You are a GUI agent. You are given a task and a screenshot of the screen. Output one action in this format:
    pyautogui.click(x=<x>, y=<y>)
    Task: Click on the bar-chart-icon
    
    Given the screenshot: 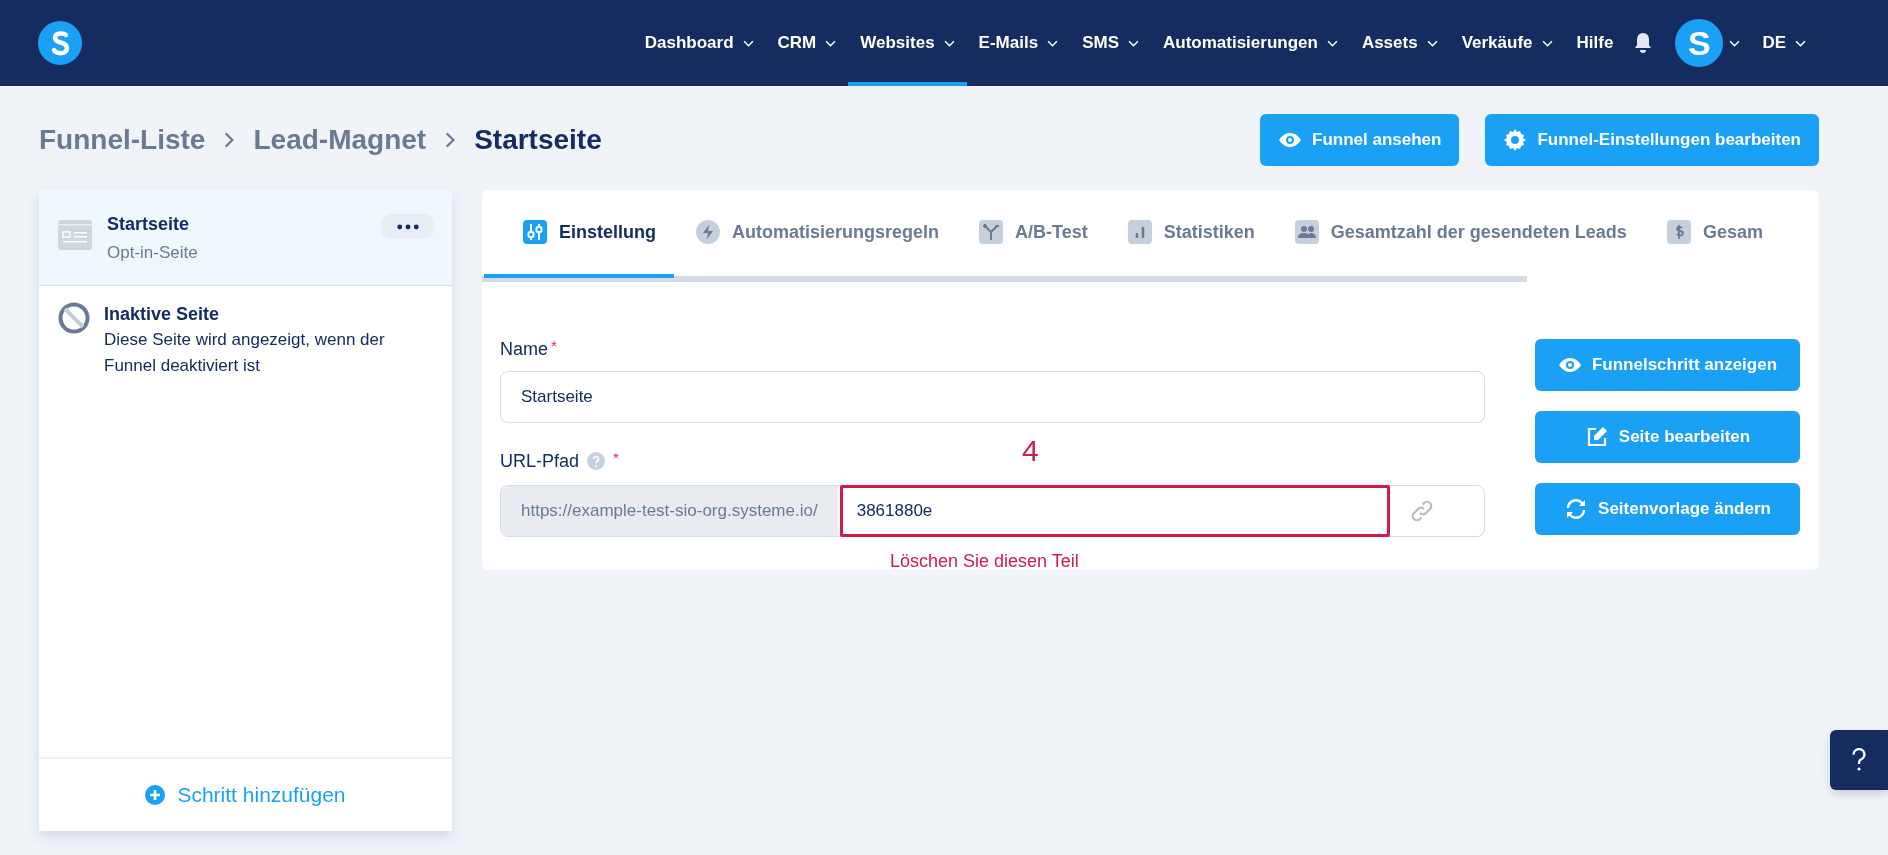 What is the action you would take?
    pyautogui.click(x=1139, y=232)
    